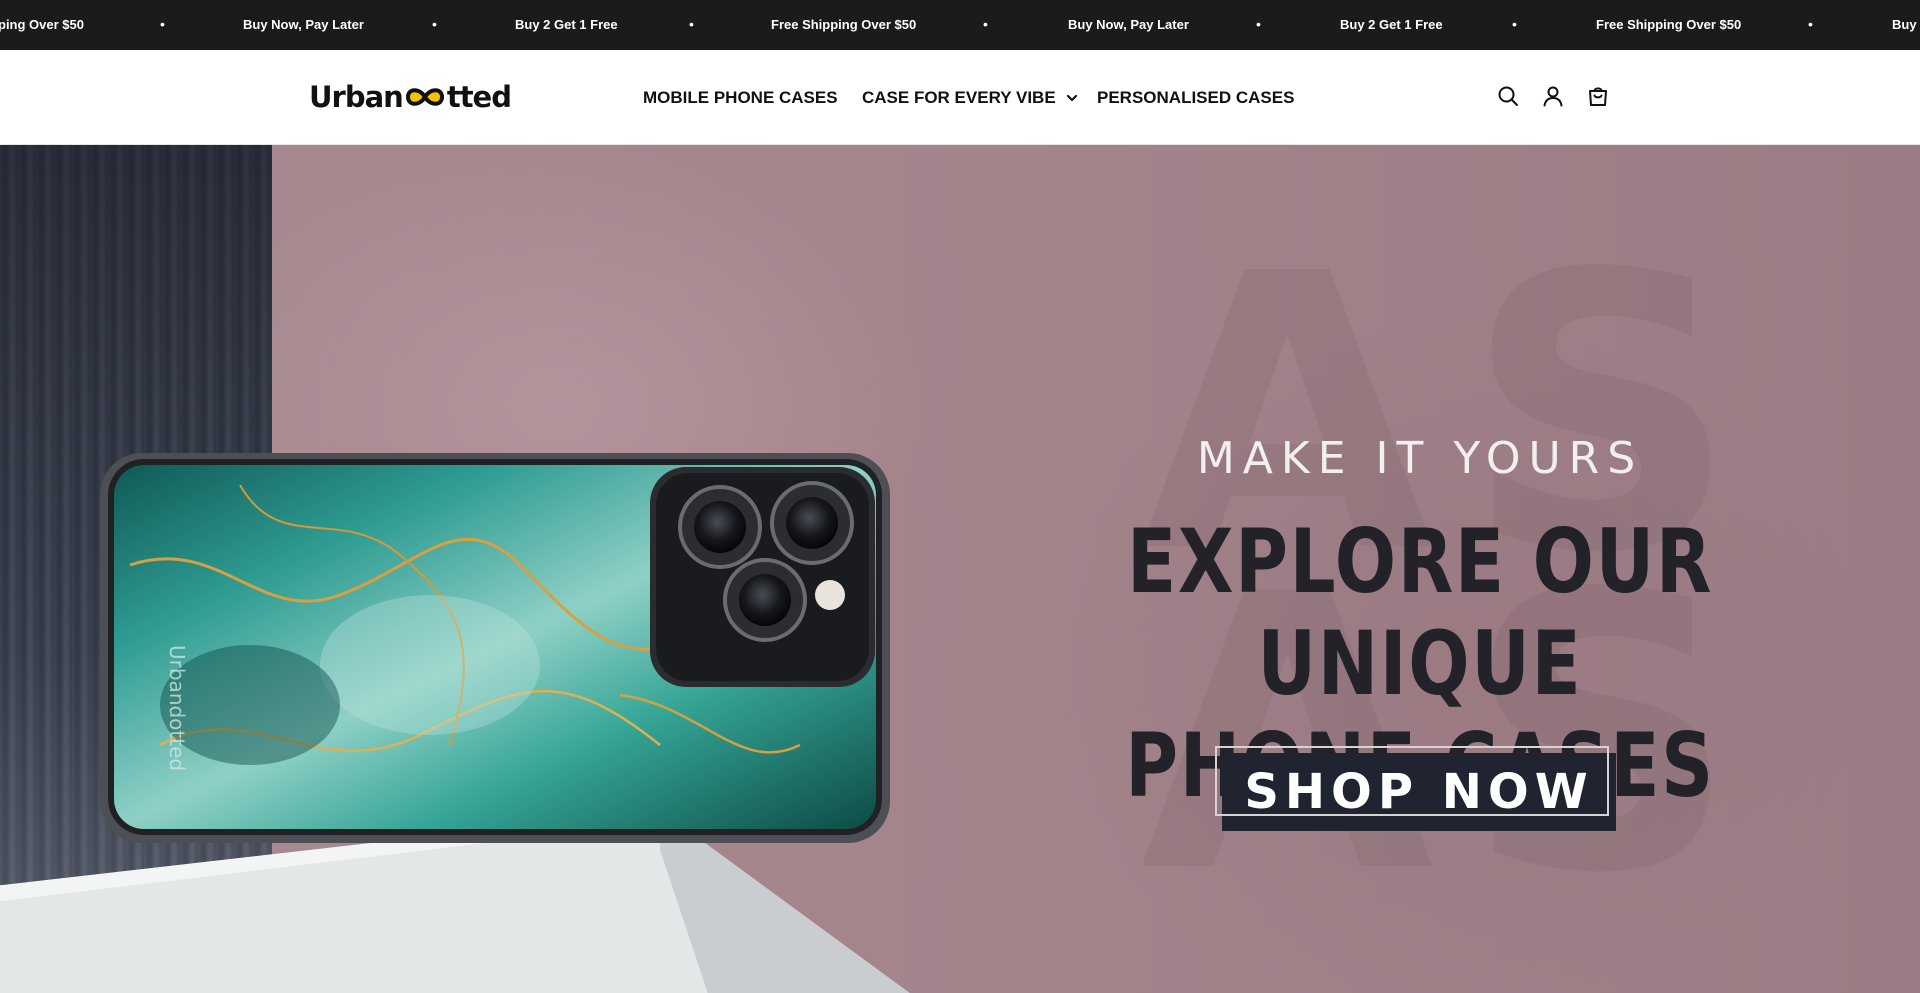  I want to click on announcement-item: Buy N, so click(1906, 24).